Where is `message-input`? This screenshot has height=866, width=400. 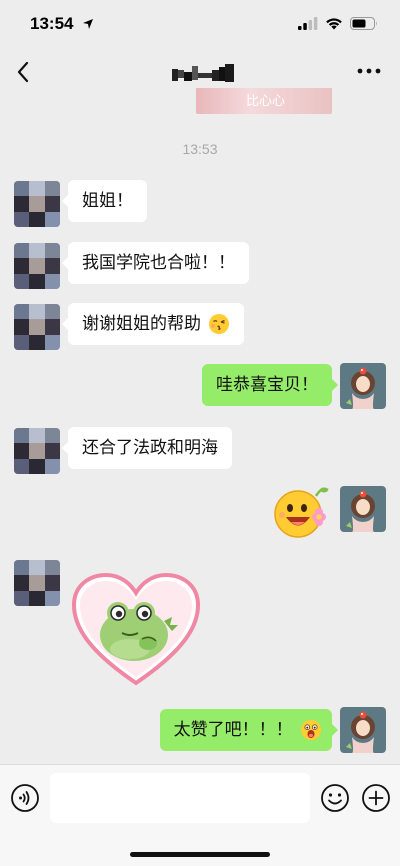 message-input is located at coordinates (180, 798).